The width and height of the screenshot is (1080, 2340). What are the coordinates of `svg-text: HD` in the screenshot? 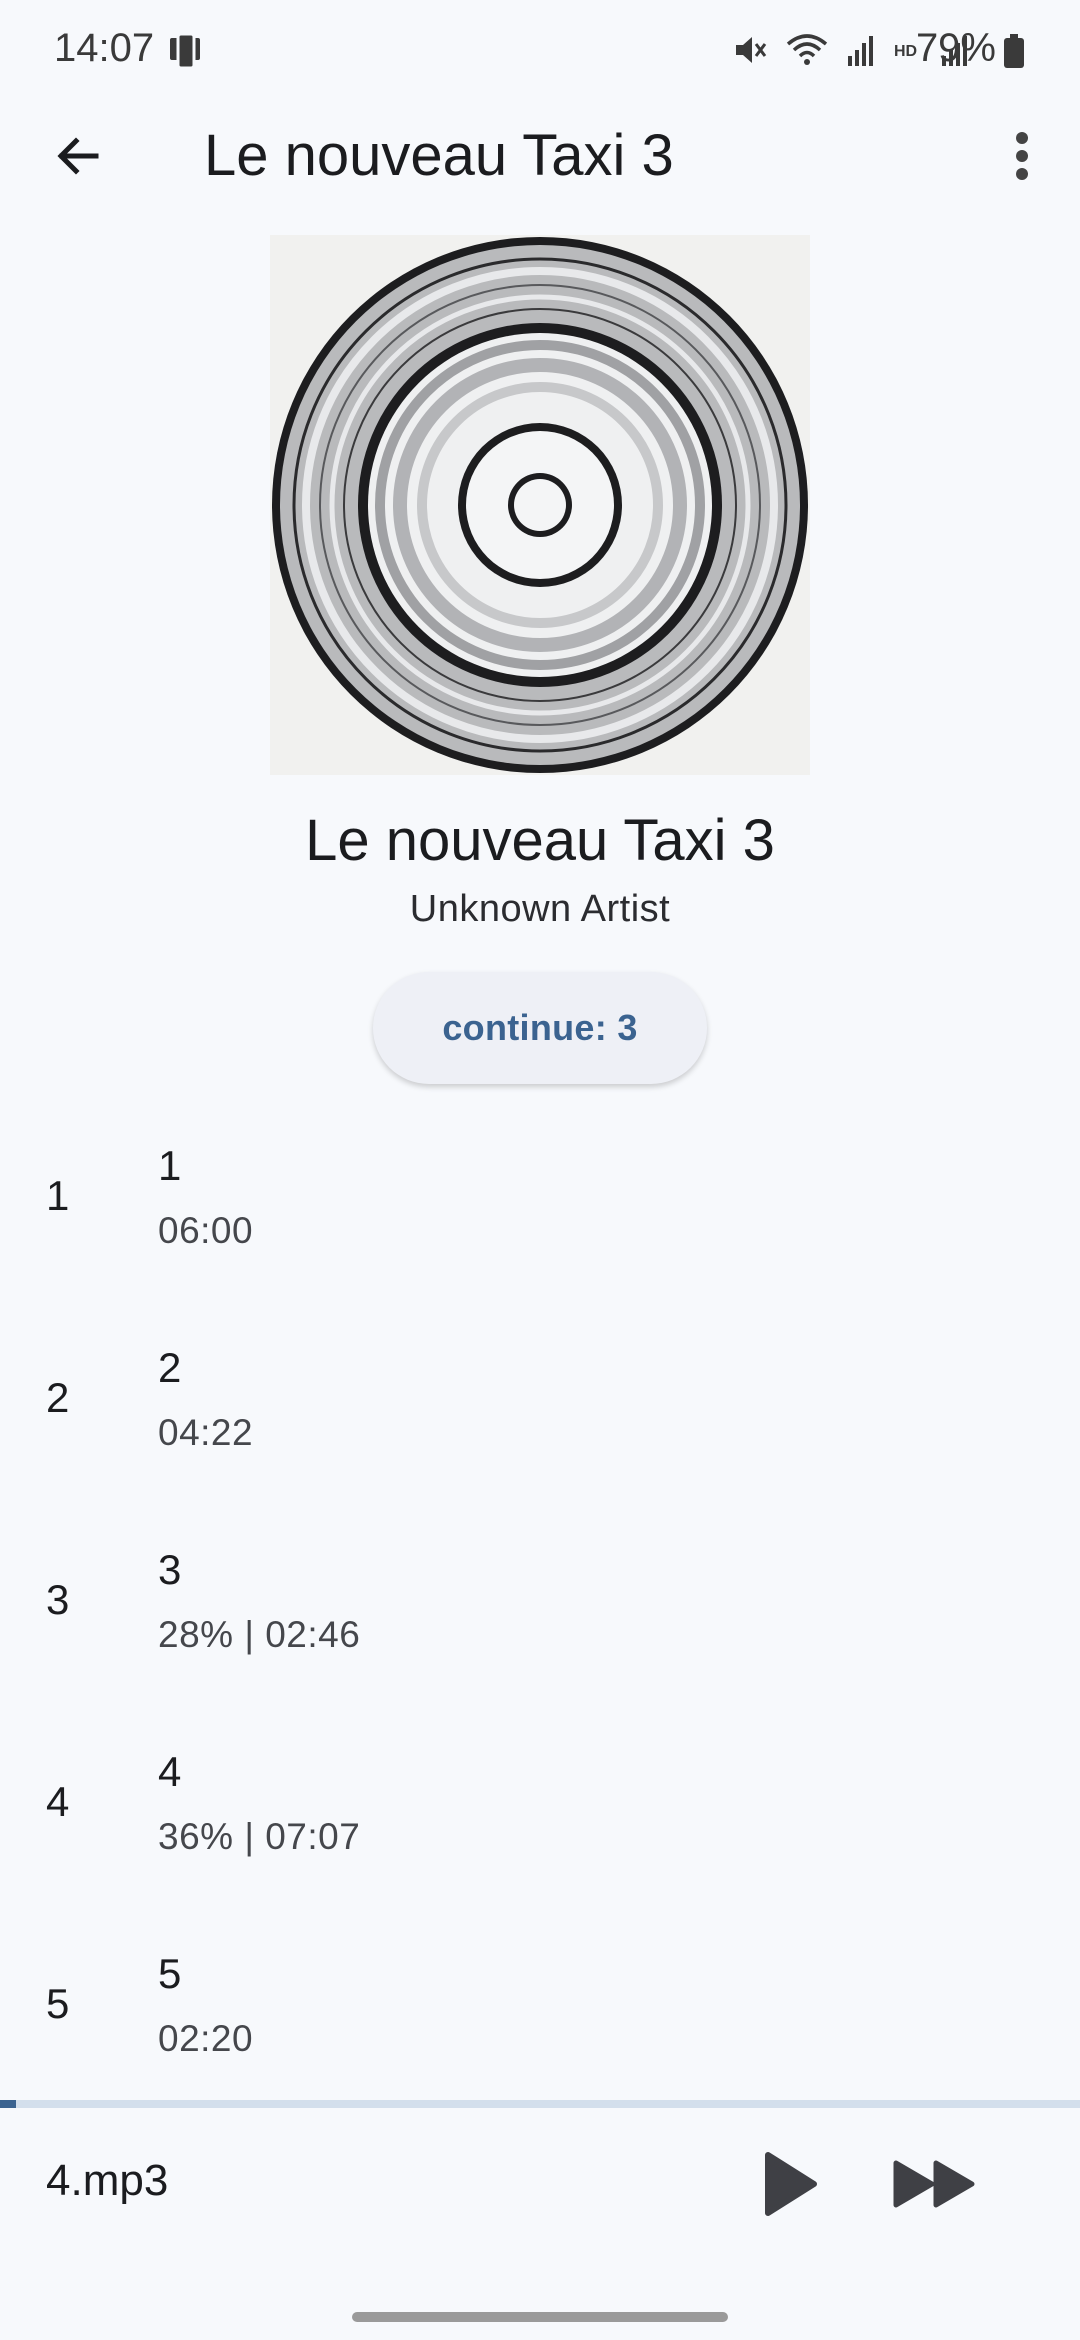 It's located at (905, 51).